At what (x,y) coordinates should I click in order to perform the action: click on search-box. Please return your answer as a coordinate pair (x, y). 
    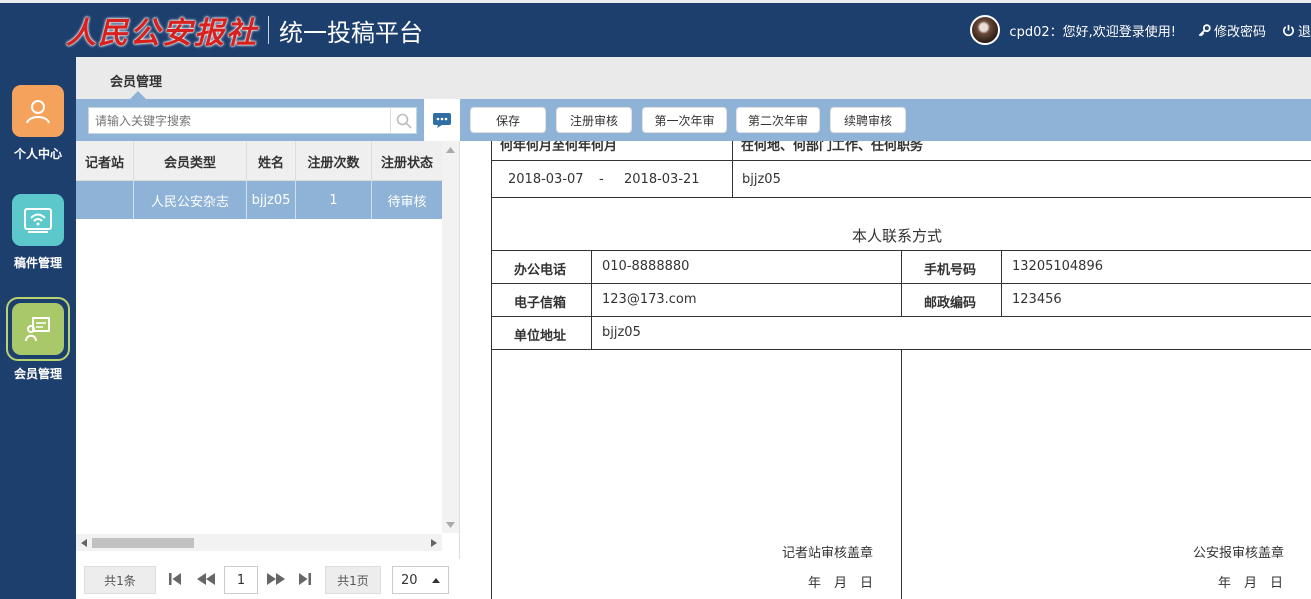
    Looking at the image, I should click on (252, 120).